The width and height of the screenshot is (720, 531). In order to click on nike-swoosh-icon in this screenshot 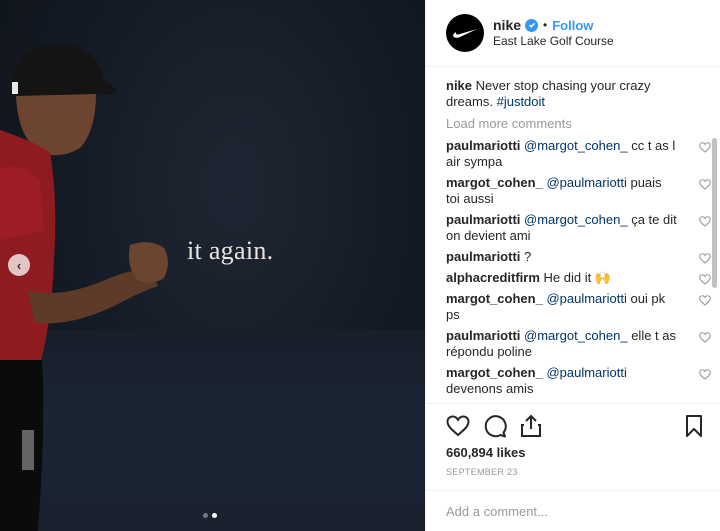, I will do `click(465, 33)`.